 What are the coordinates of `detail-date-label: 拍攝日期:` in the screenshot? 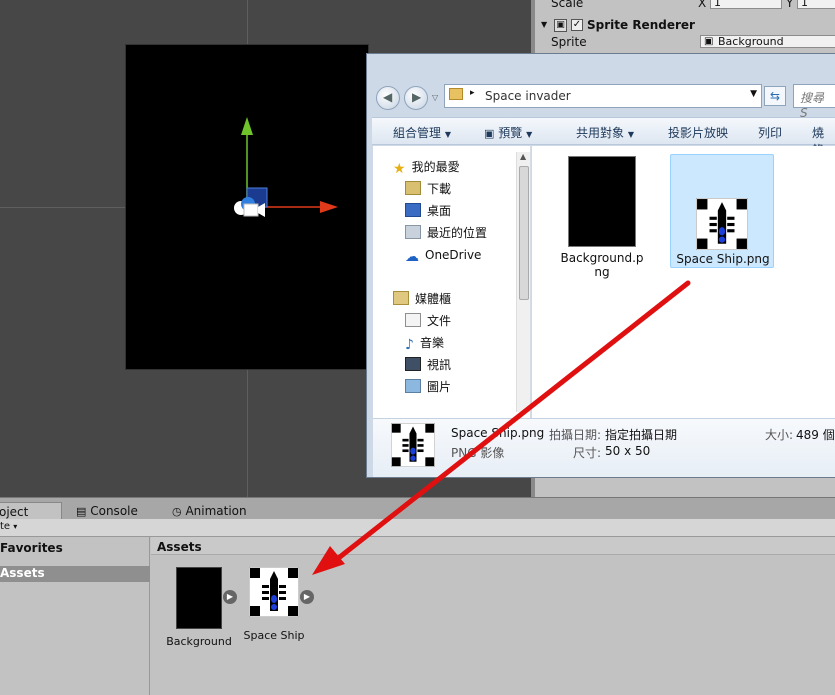 It's located at (575, 435).